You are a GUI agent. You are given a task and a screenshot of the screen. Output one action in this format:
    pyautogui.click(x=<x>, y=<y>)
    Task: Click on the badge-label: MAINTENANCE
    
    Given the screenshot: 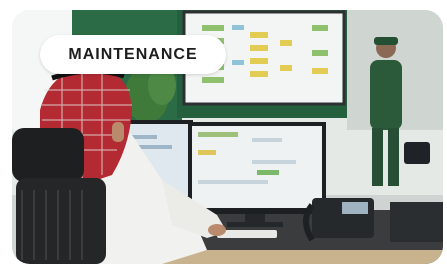 What is the action you would take?
    pyautogui.click(x=133, y=54)
    